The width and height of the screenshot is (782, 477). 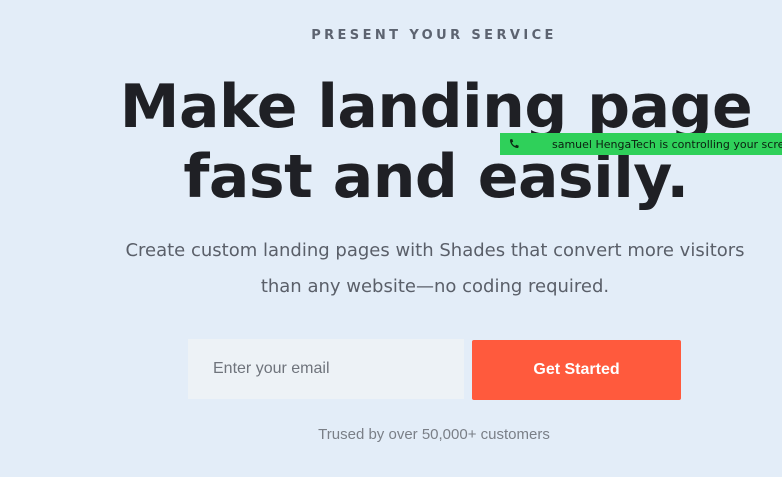 What do you see at coordinates (435, 286) in the screenshot?
I see `subtitle-line-2: than any website—no coding required.` at bounding box center [435, 286].